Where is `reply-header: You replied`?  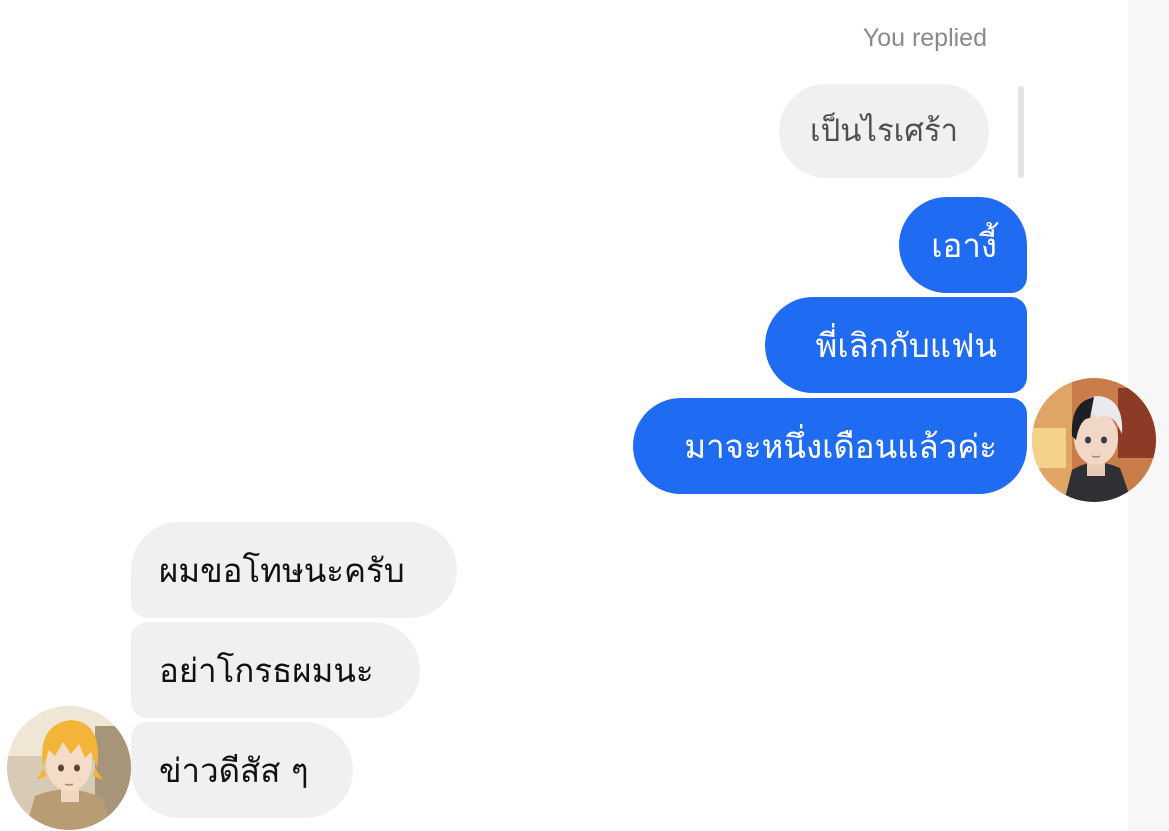
reply-header: You replied is located at coordinates (924, 38).